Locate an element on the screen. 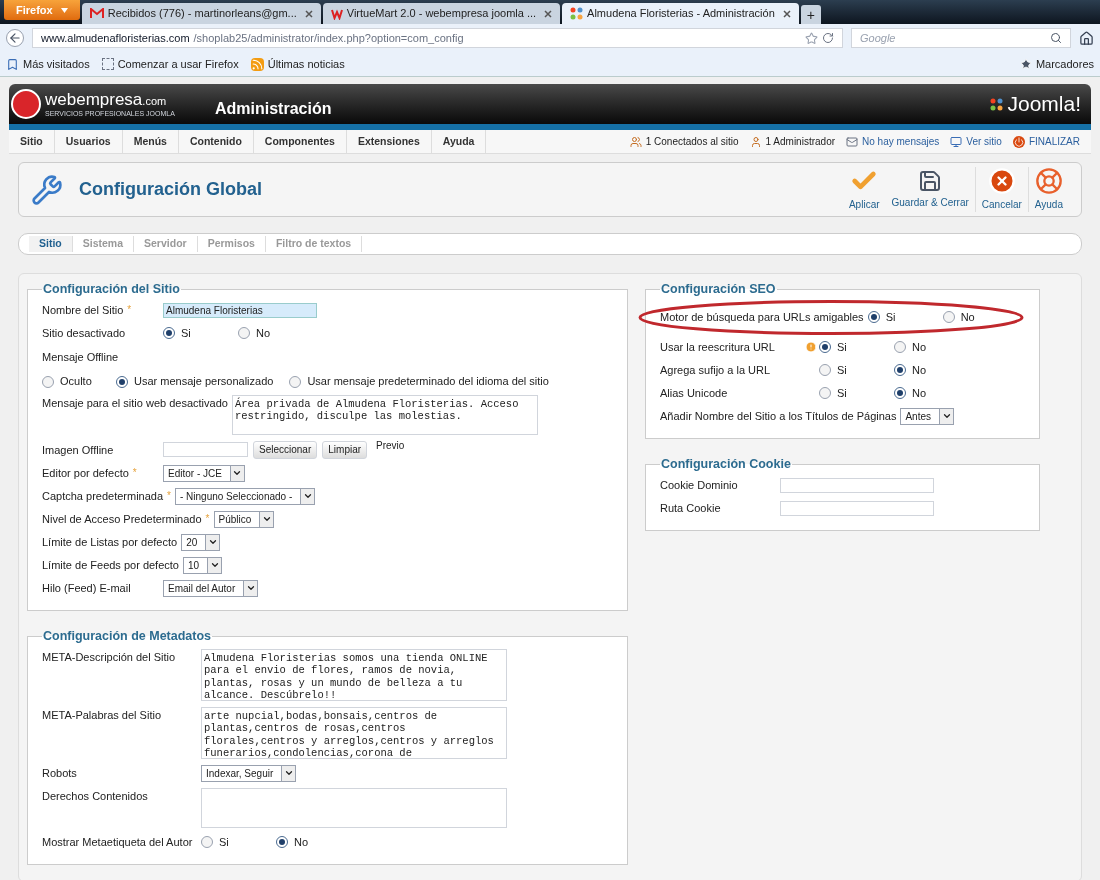 Image resolution: width=1100 pixels, height=880 pixels. star-icon is located at coordinates (811, 38).